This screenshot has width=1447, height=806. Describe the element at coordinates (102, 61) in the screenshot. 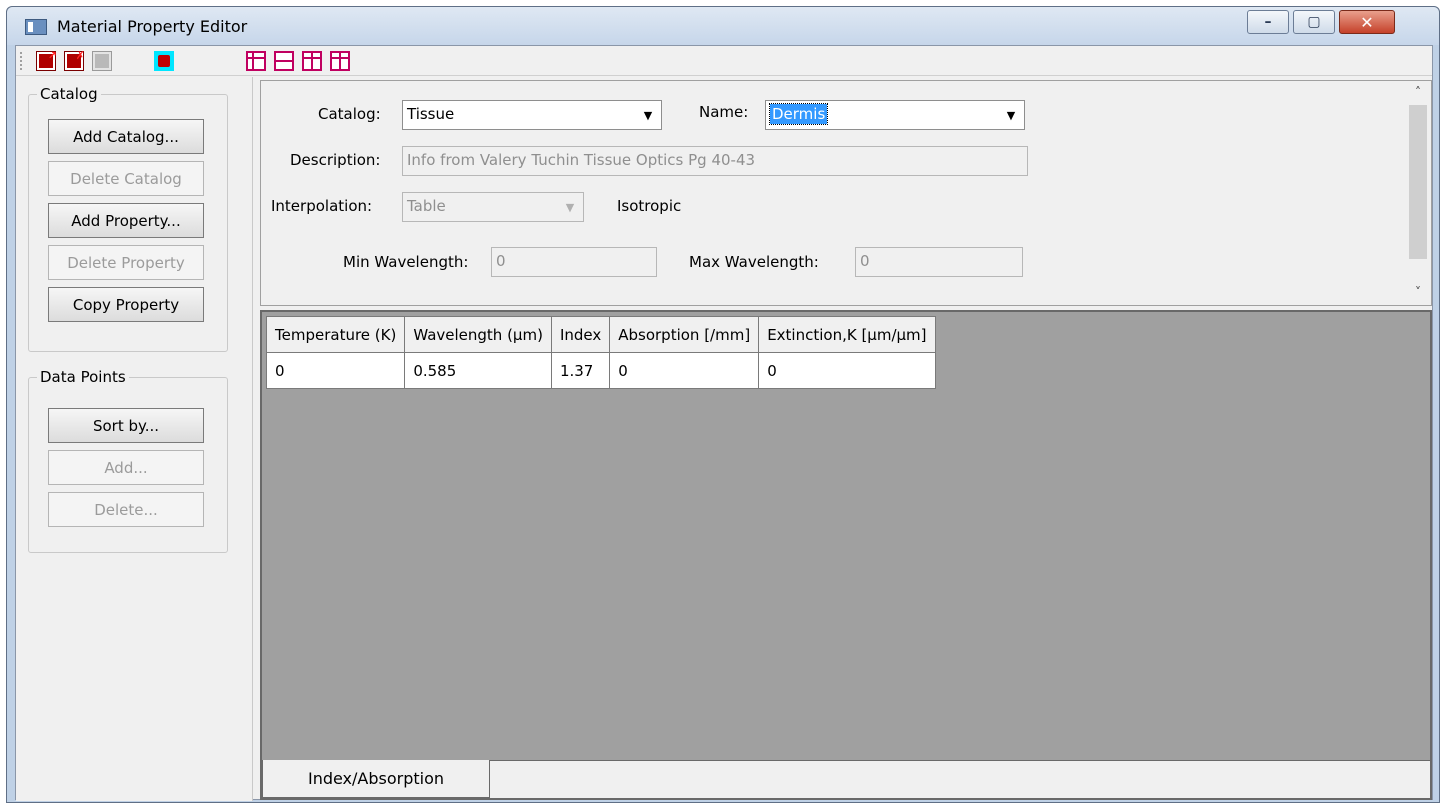

I see `save-icon` at that location.